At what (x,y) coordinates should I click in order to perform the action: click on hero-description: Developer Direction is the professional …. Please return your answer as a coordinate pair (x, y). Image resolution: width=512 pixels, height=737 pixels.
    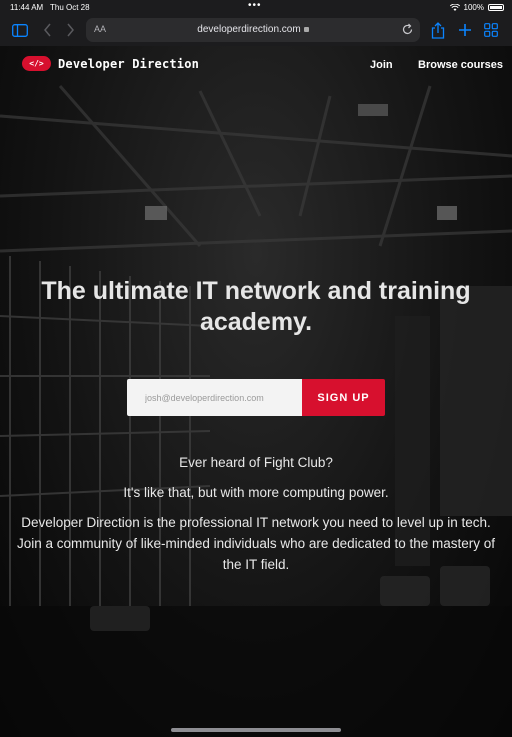
    Looking at the image, I should click on (256, 543).